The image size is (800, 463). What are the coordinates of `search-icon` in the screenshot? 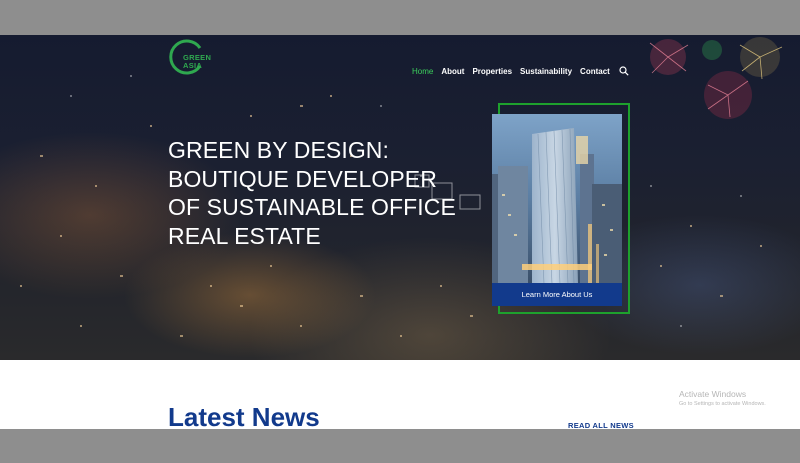 It's located at (624, 71).